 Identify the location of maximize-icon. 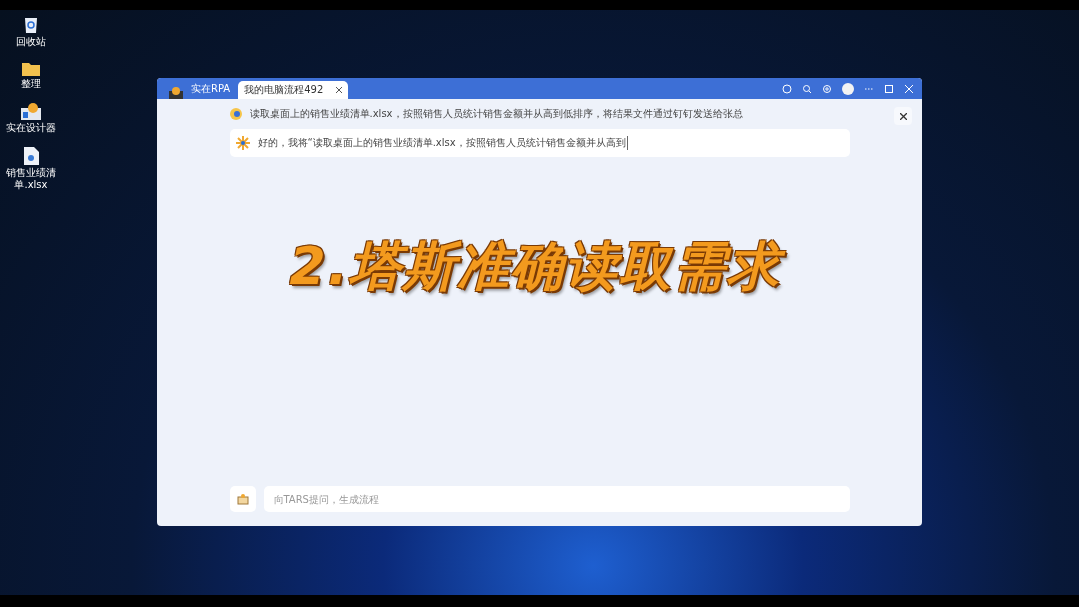
(889, 88).